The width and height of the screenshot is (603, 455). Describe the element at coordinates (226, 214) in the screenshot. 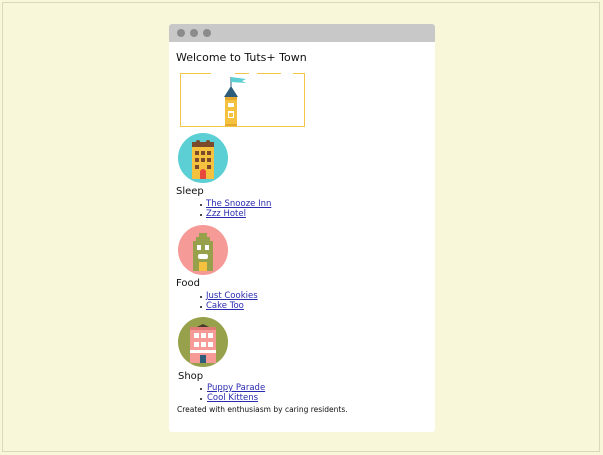

I see `link-zzz-hotel: Zzz Hotel` at that location.